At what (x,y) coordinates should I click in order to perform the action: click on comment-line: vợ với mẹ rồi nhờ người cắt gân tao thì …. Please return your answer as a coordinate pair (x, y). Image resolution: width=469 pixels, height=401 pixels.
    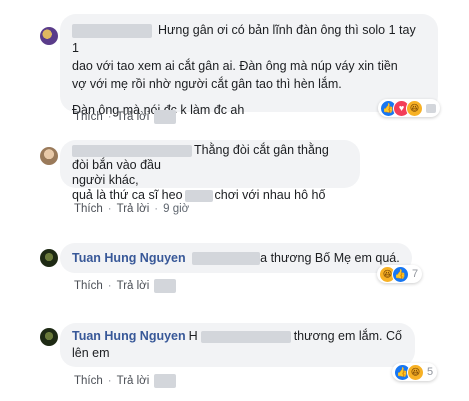
    Looking at the image, I should click on (207, 84).